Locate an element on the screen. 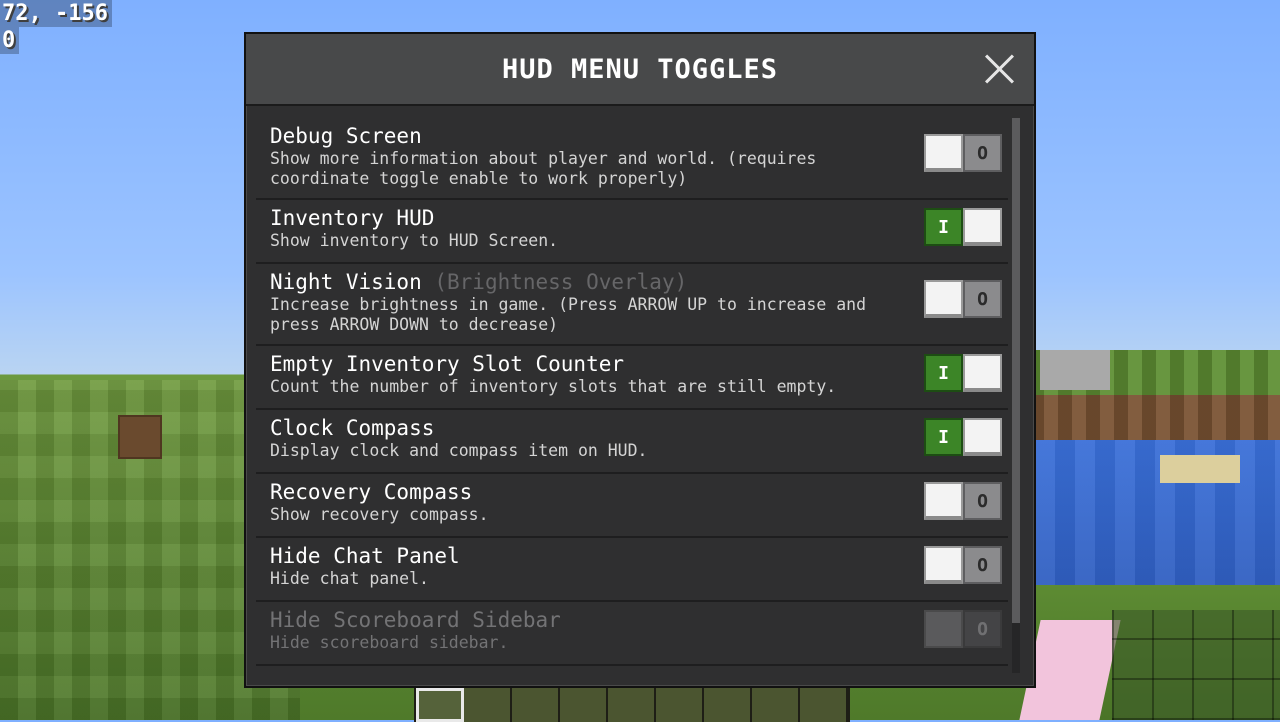  toggle-title-text: Night Vision is located at coordinates (346, 282).